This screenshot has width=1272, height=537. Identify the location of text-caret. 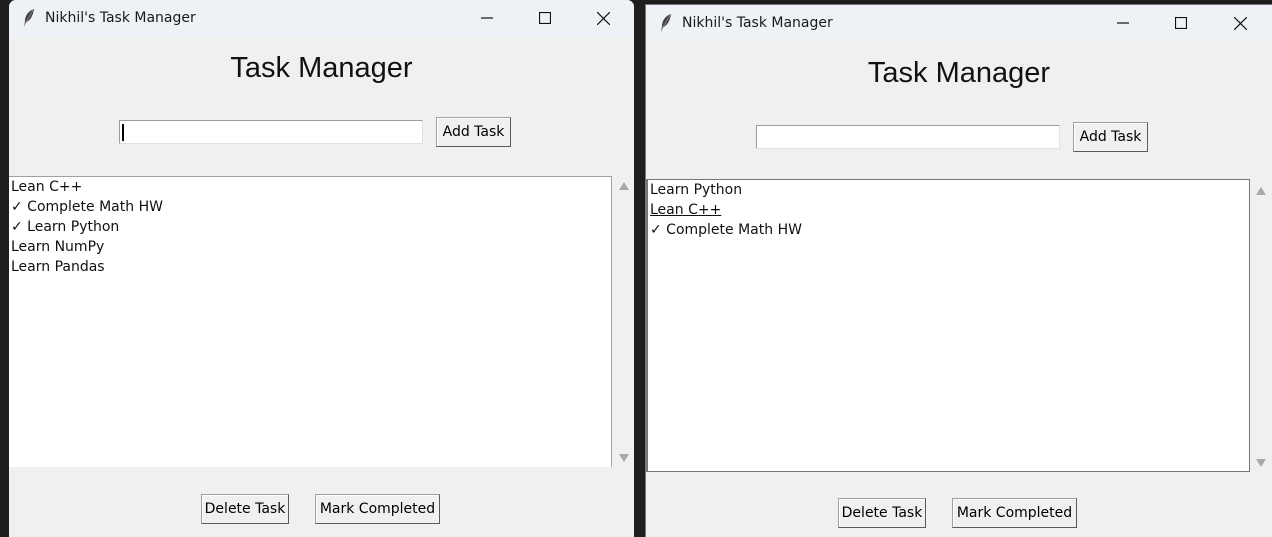
(123, 132).